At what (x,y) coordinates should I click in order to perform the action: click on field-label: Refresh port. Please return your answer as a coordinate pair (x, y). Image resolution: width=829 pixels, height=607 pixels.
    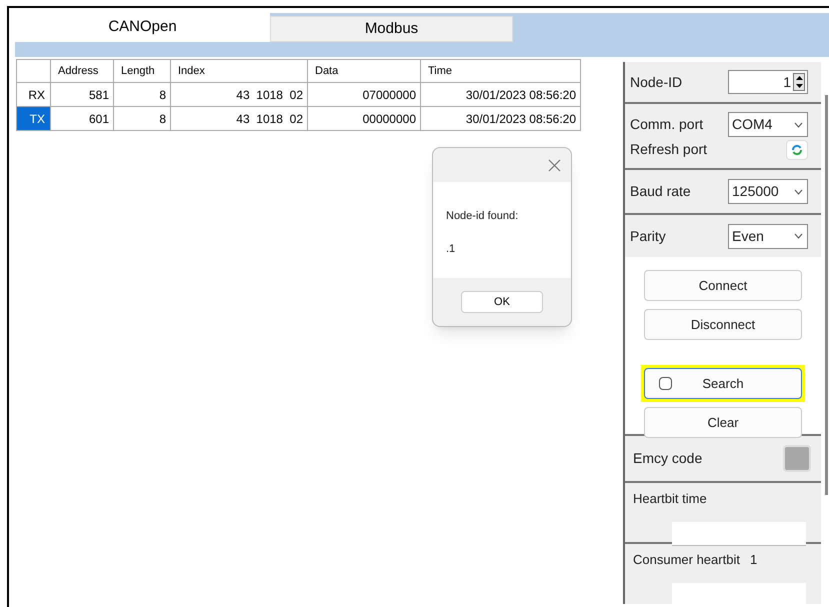
    Looking at the image, I should click on (669, 149).